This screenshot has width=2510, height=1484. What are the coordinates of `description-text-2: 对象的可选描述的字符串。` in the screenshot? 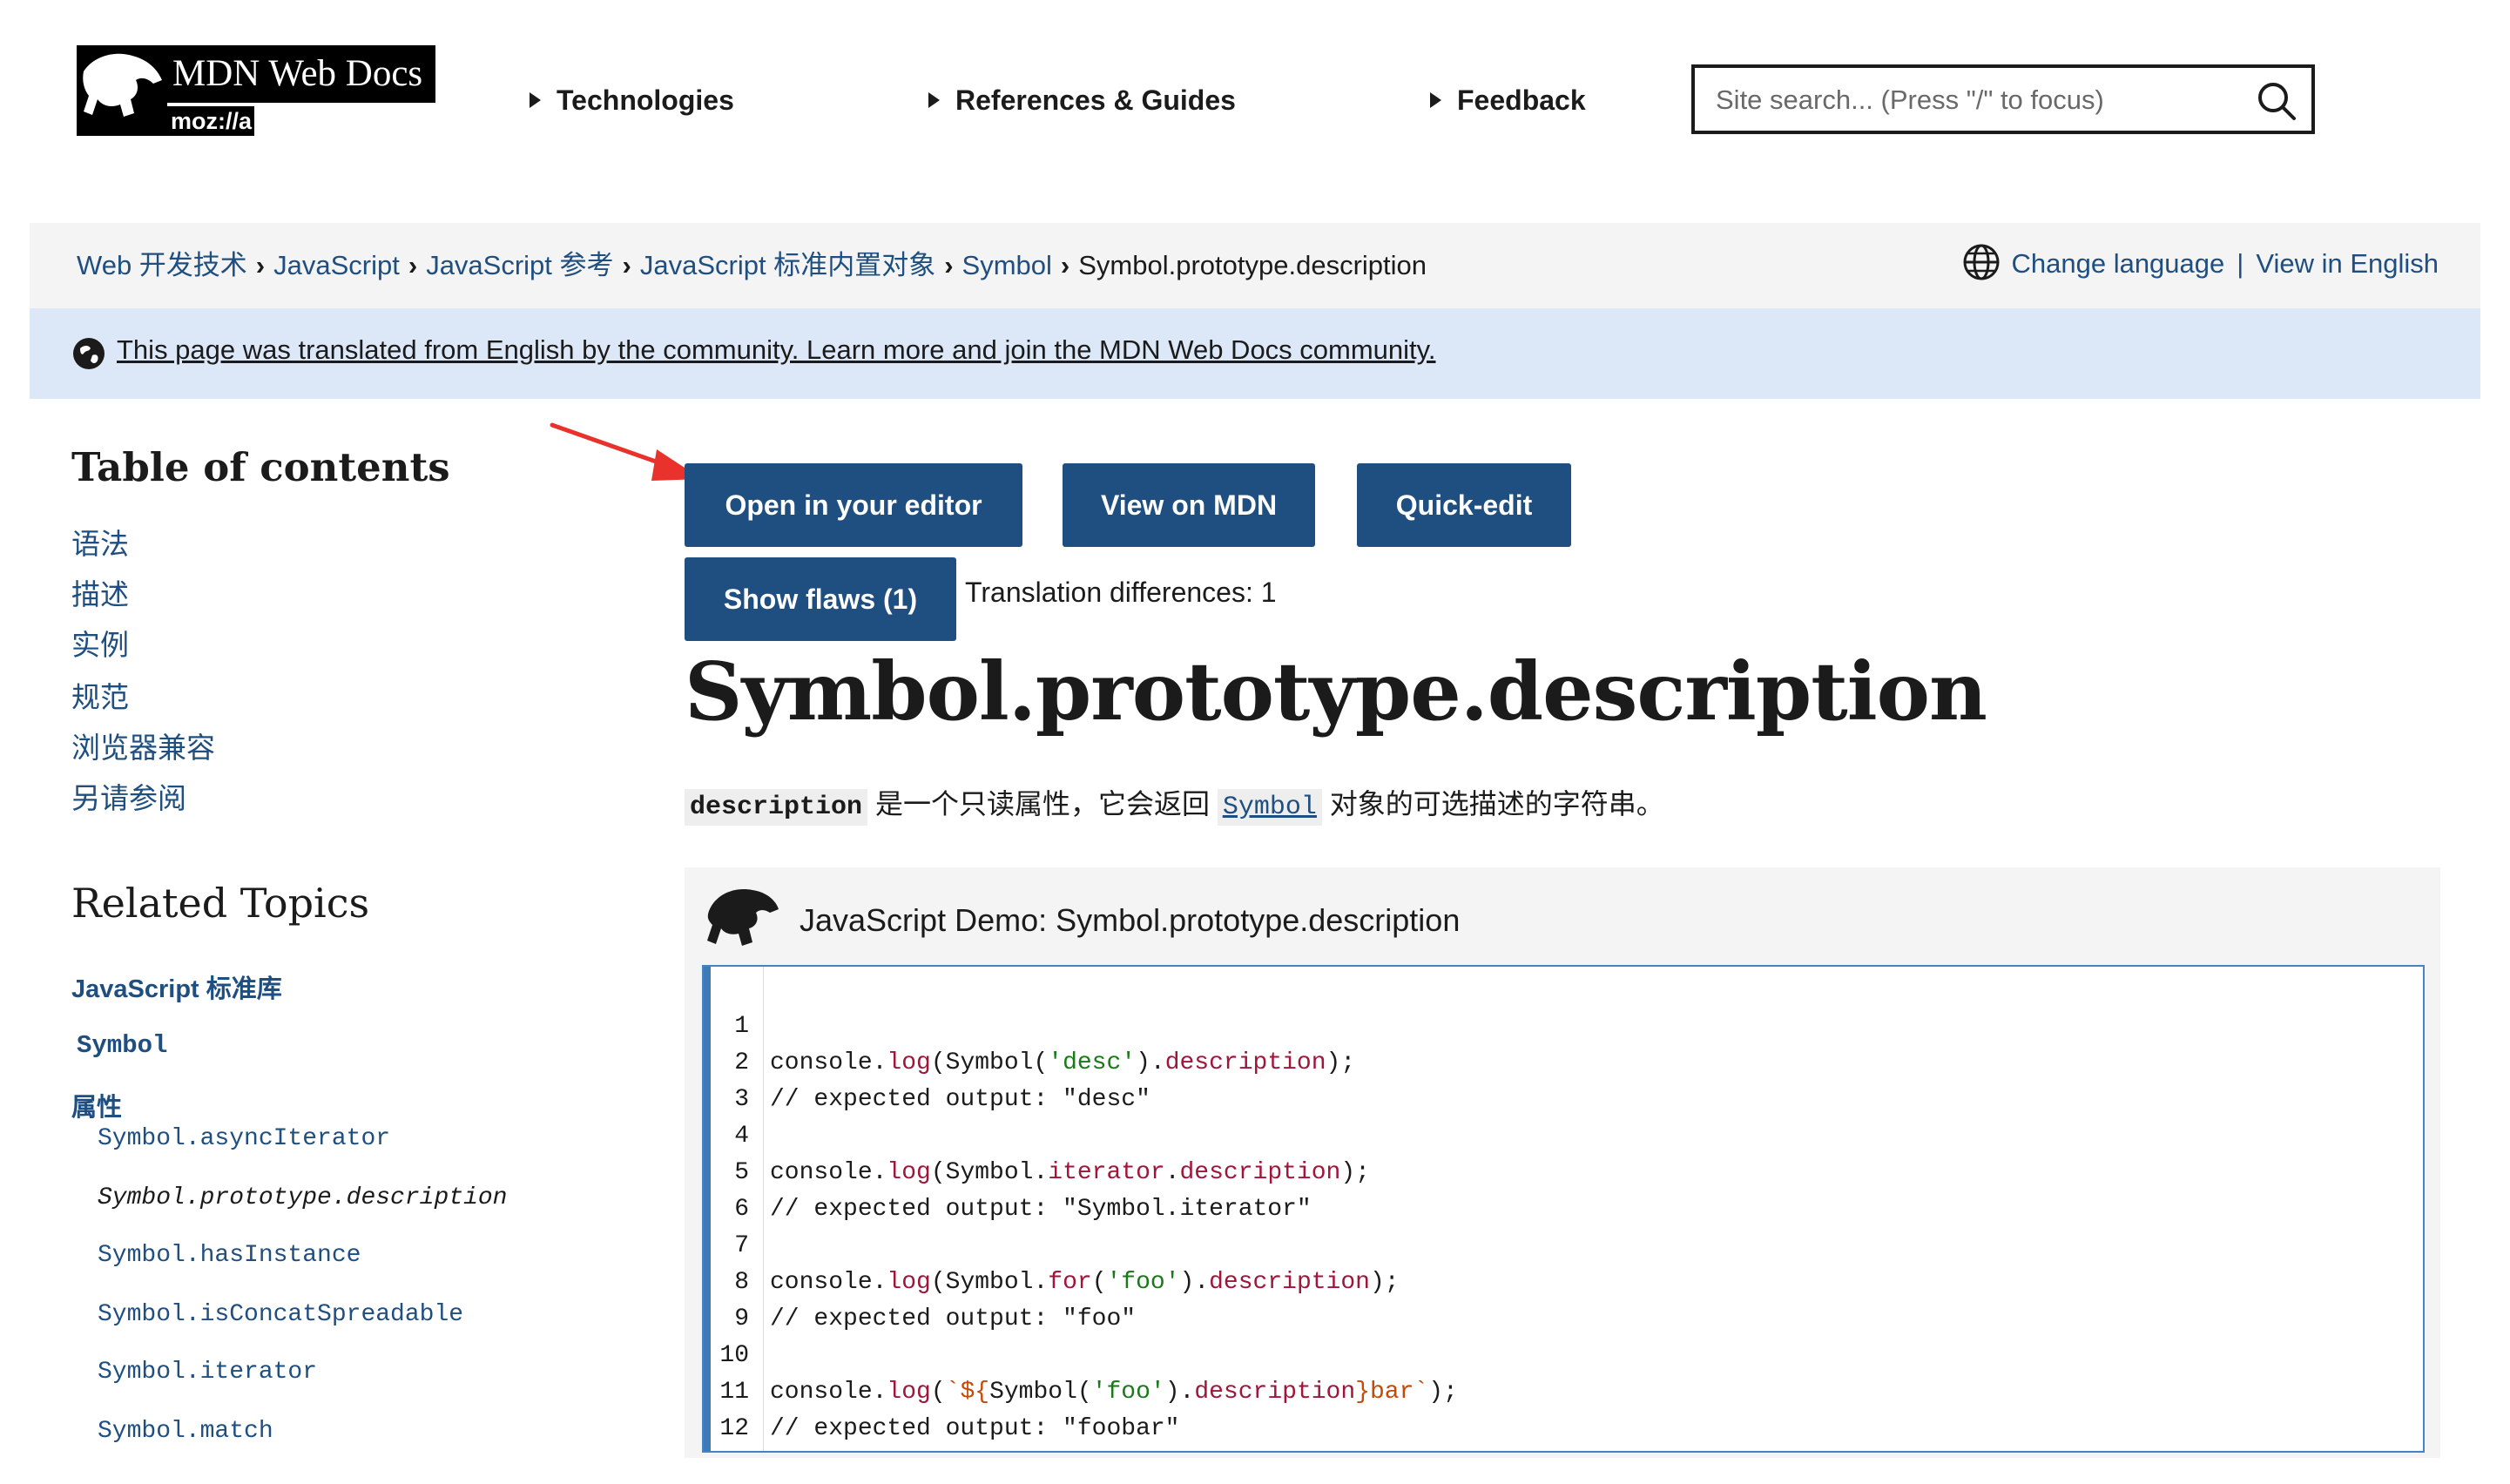 It's located at (1496, 804).